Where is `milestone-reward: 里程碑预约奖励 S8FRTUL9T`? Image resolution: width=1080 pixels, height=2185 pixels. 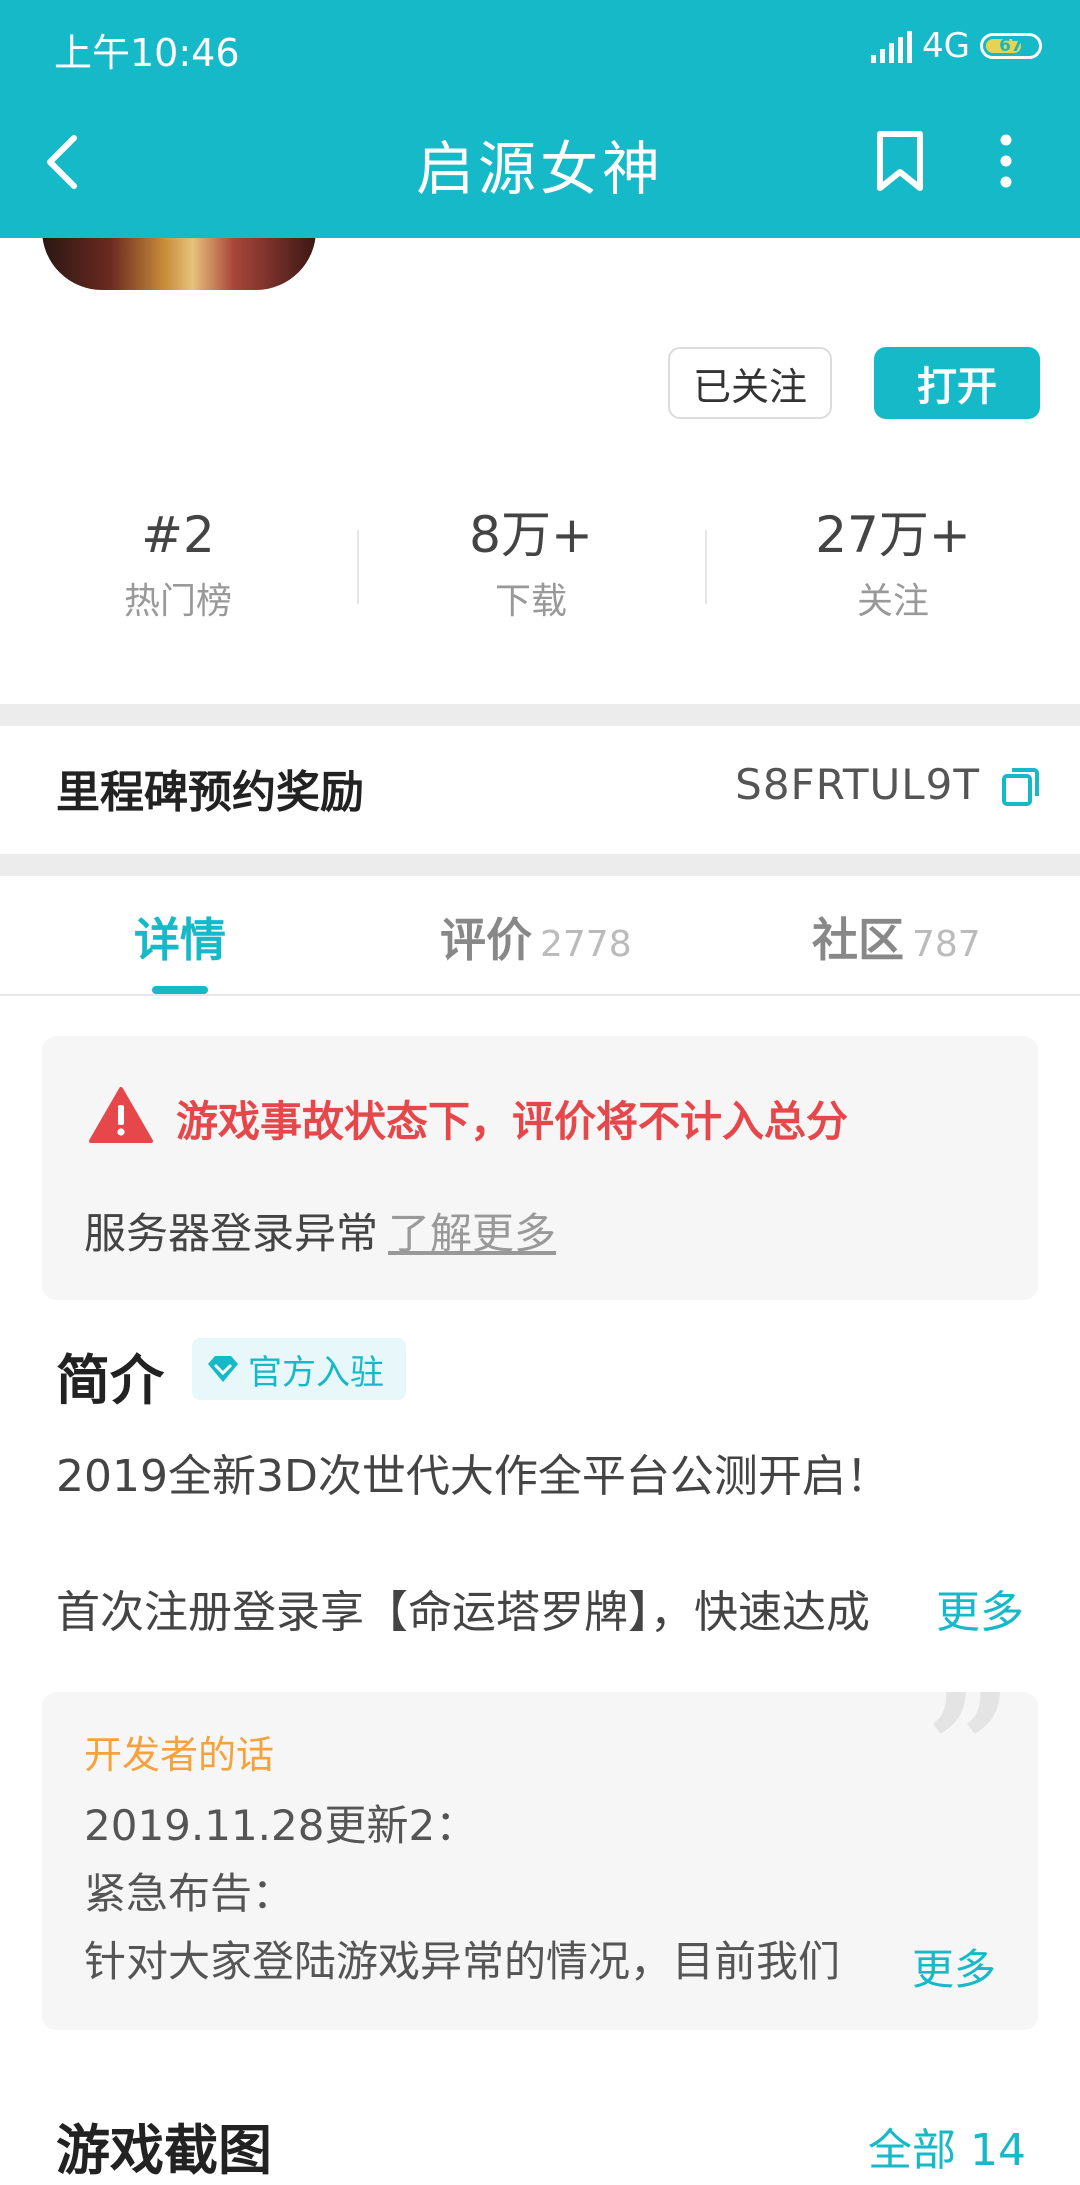 milestone-reward: 里程碑预约奖励 S8FRTUL9T is located at coordinates (540, 790).